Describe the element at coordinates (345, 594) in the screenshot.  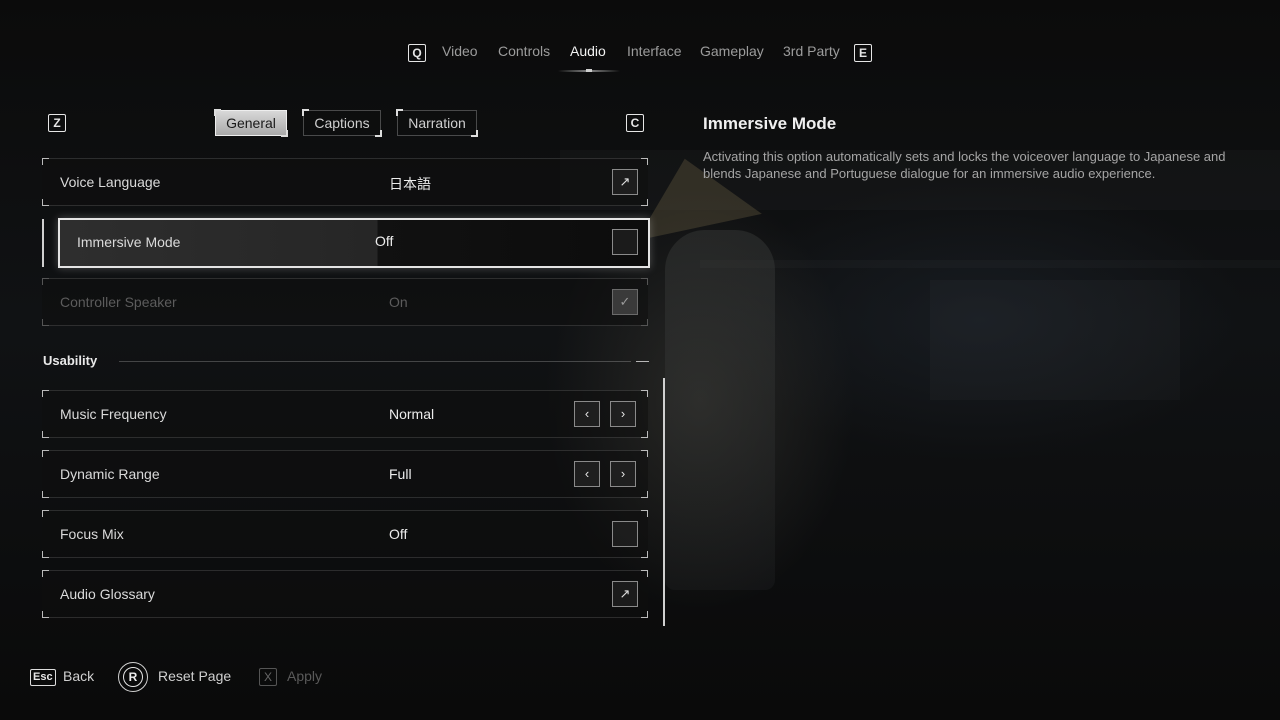
I see `setting-audio-glossary: Audio Glossary ↗` at that location.